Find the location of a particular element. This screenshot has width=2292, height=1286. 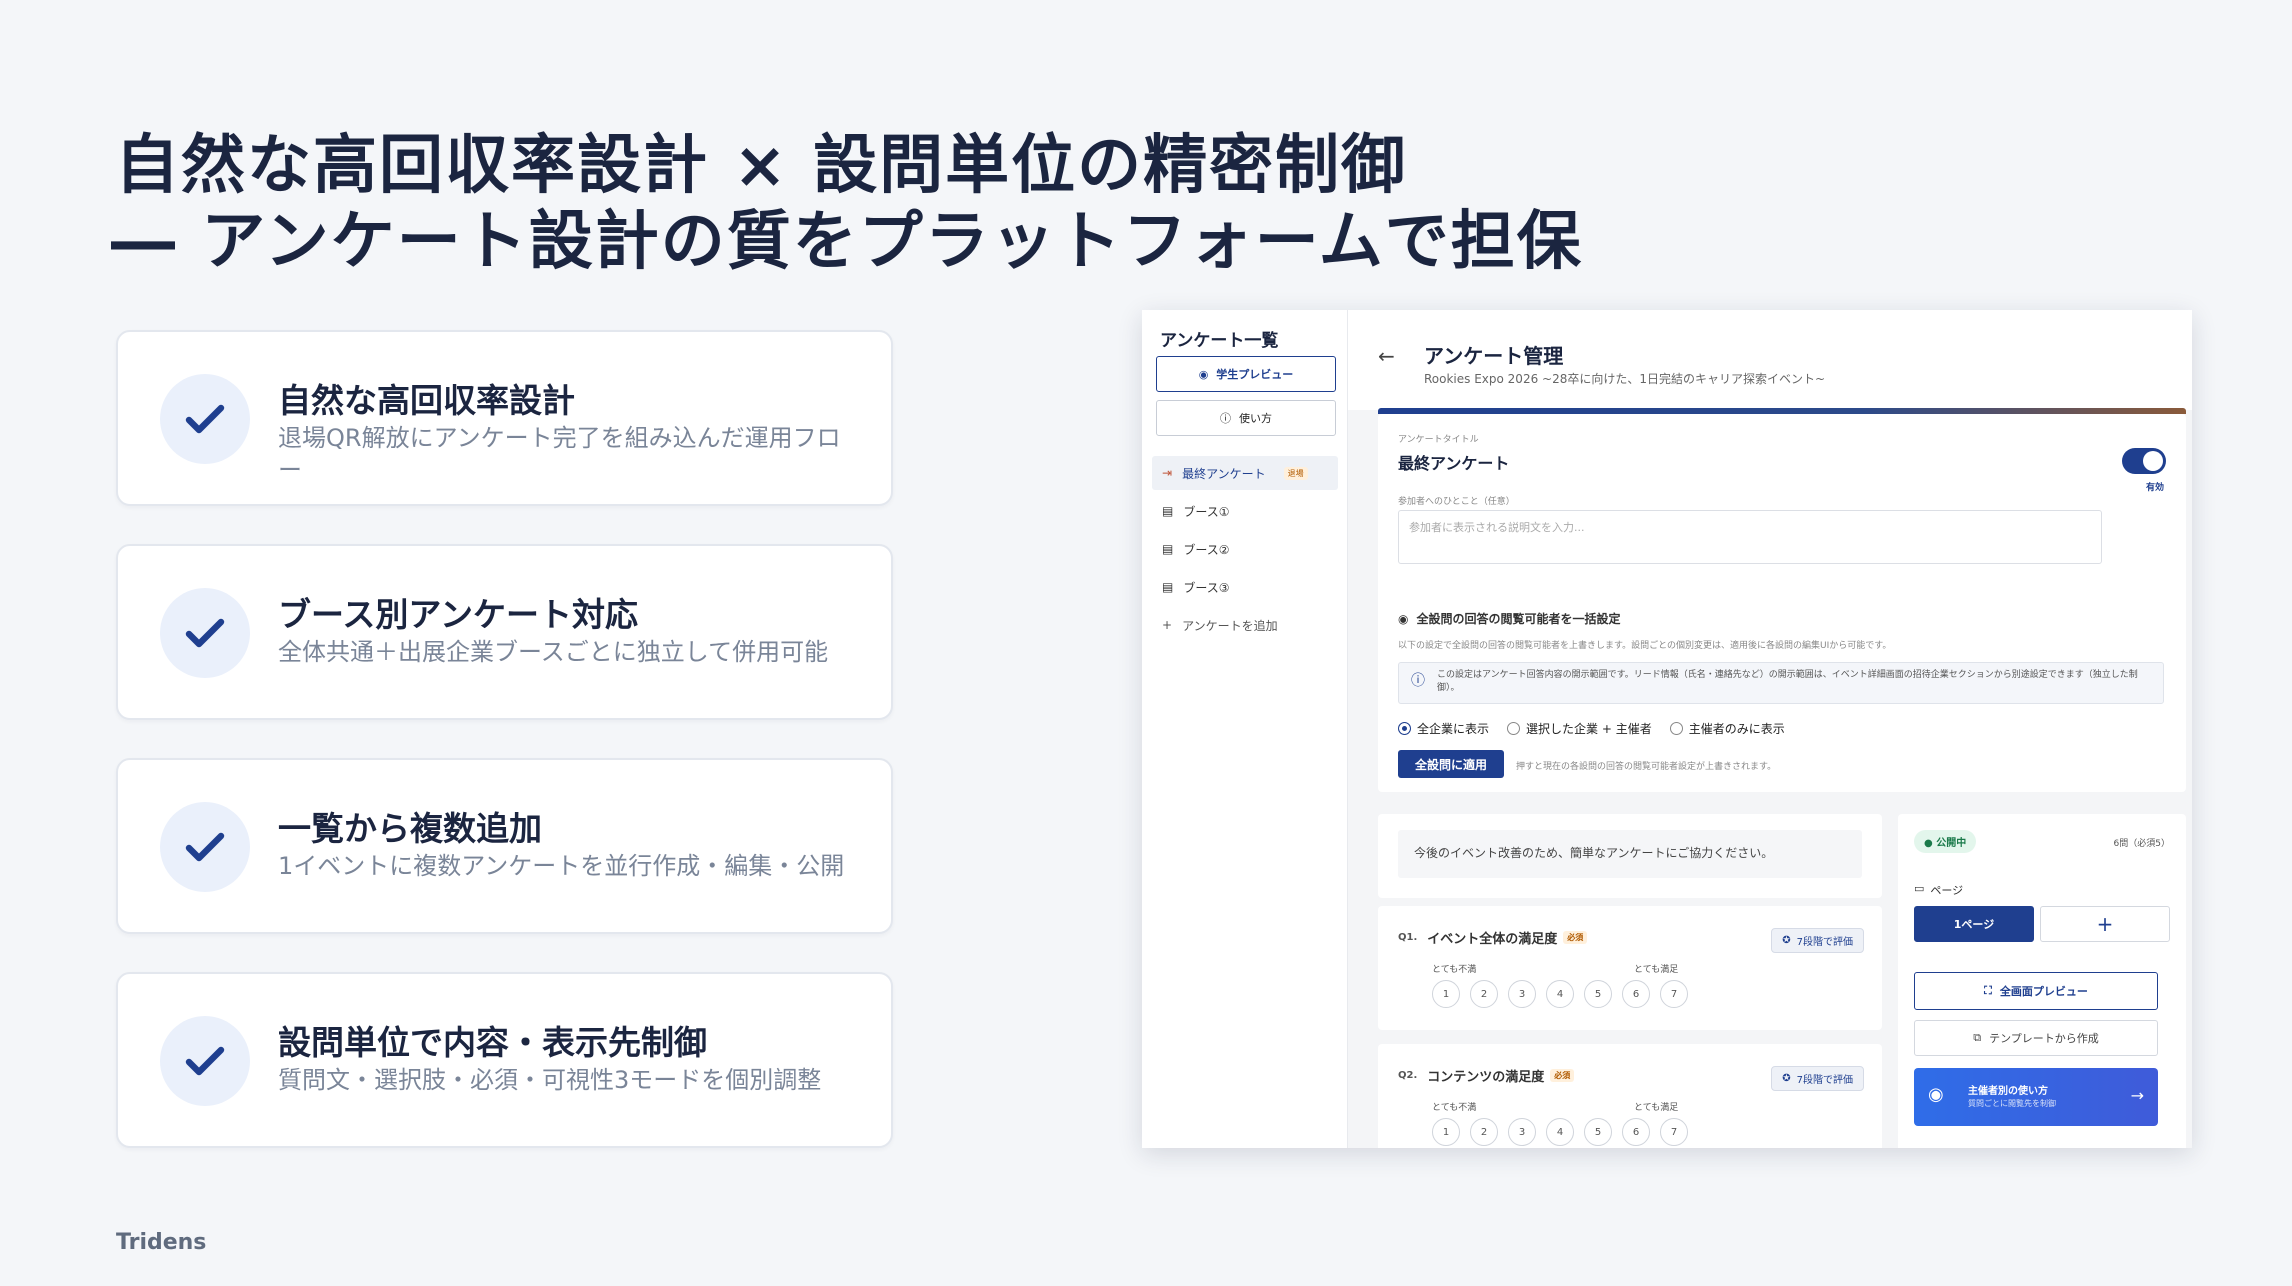

radio-organizer-only: 主催者のみに表示 is located at coordinates (1727, 728).